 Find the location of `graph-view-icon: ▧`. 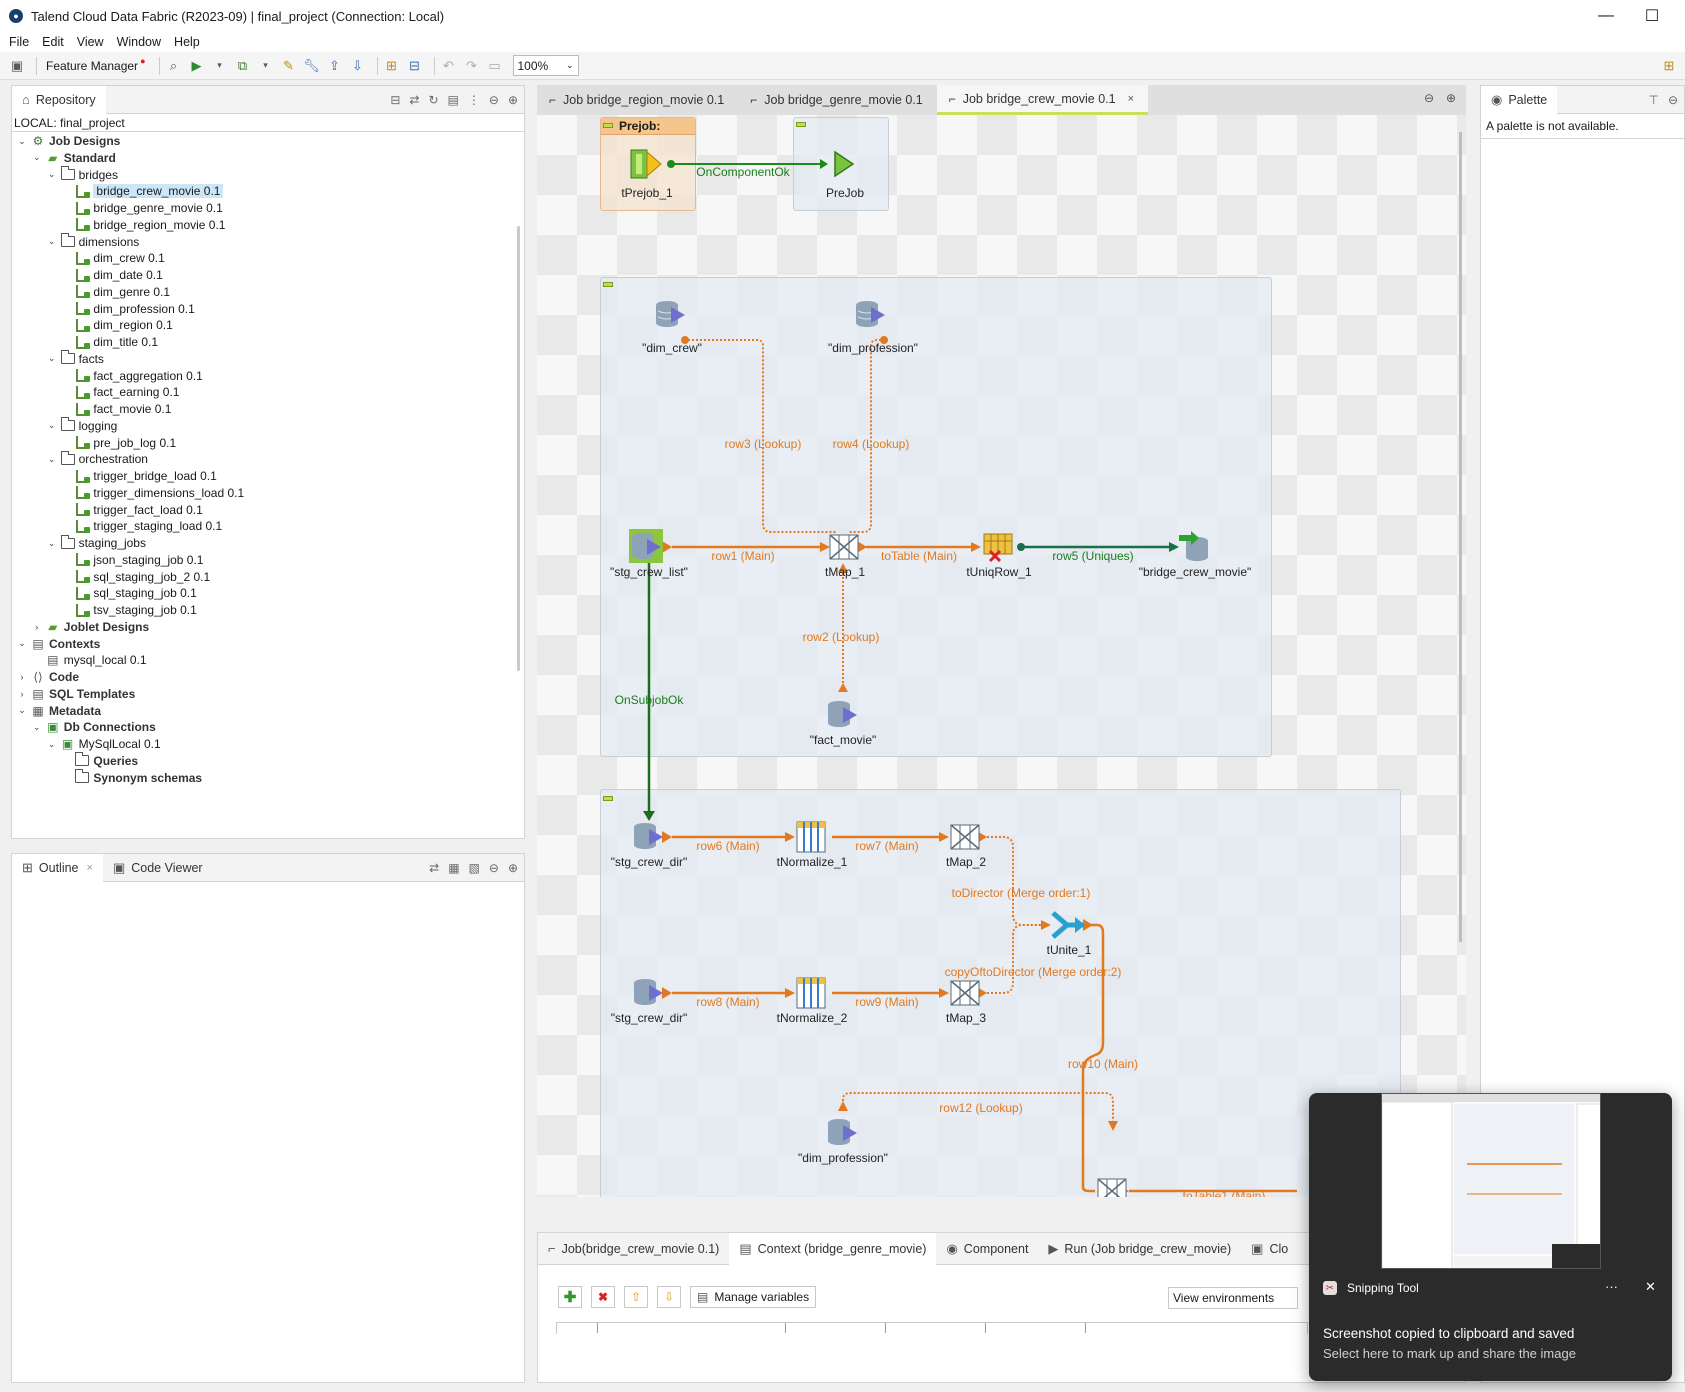

graph-view-icon: ▧ is located at coordinates (474, 868).